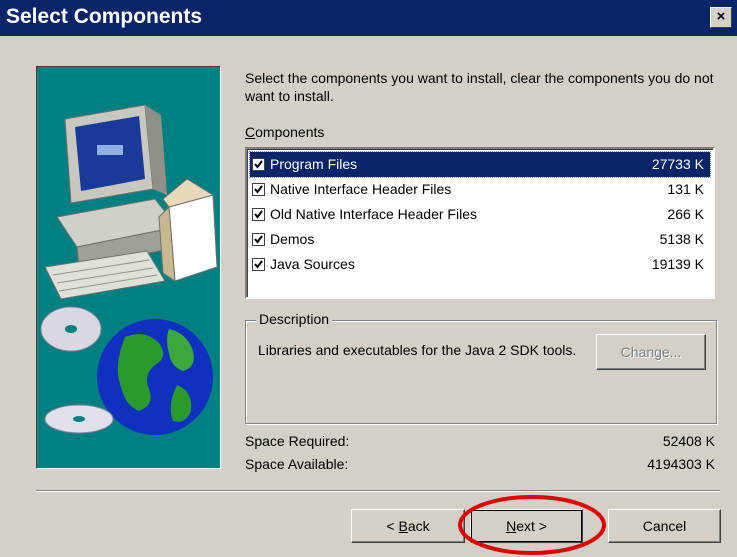 This screenshot has width=737, height=557. Describe the element at coordinates (677, 164) in the screenshot. I see `component-size: 27733 K` at that location.